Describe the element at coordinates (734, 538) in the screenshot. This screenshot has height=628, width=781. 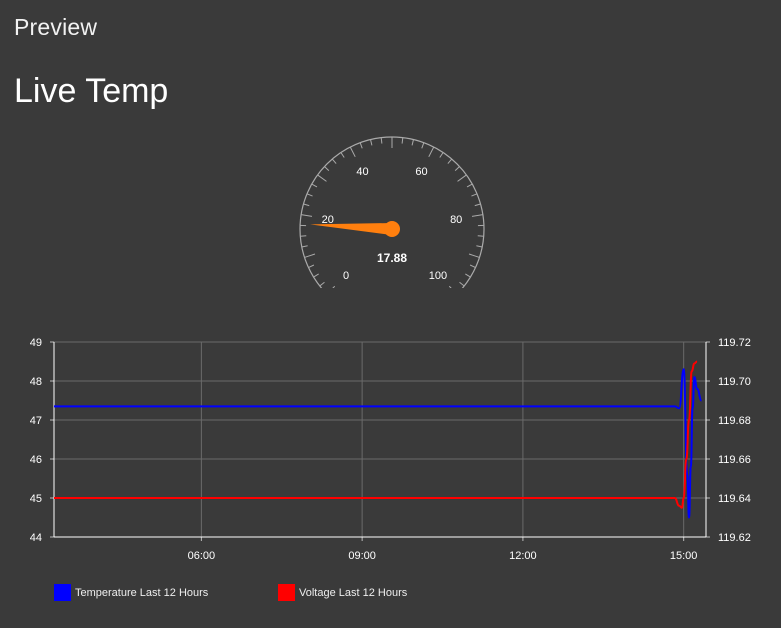
I see `y-right-tick-label: 119.62` at that location.